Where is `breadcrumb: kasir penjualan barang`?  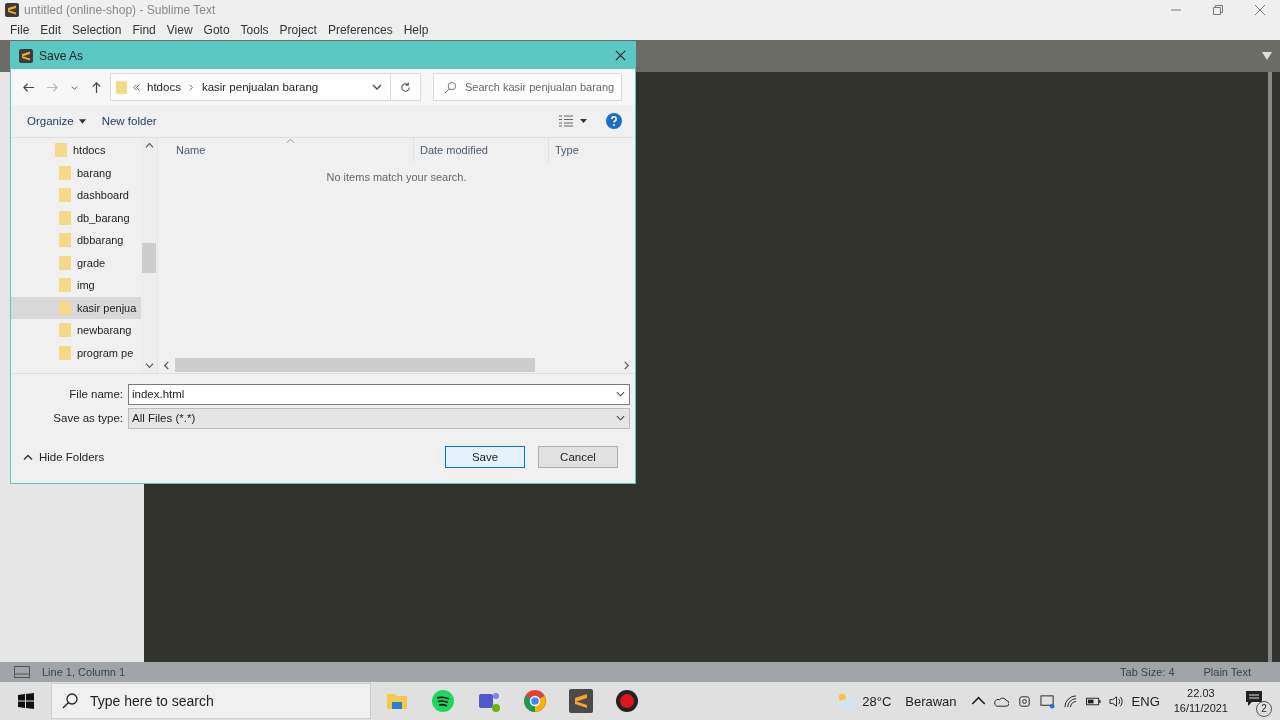
breadcrumb: kasir penjualan barang is located at coordinates (260, 87).